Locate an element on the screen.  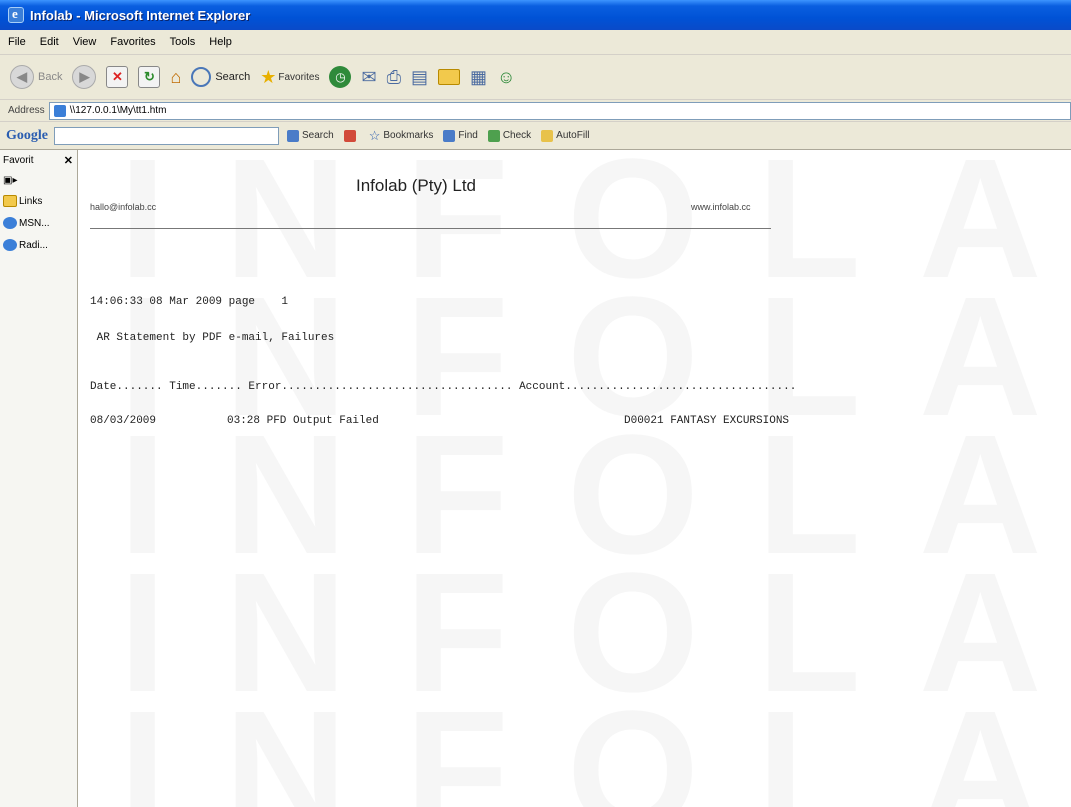
close-icon: ✕ is located at coordinates (68, 160).